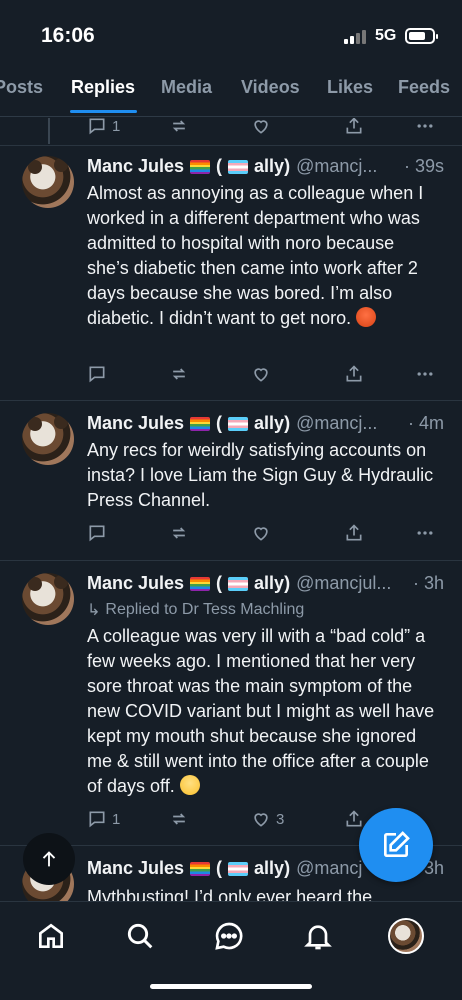 This screenshot has width=462, height=1000. What do you see at coordinates (21, 87) in the screenshot?
I see `tab-posts: Posts` at bounding box center [21, 87].